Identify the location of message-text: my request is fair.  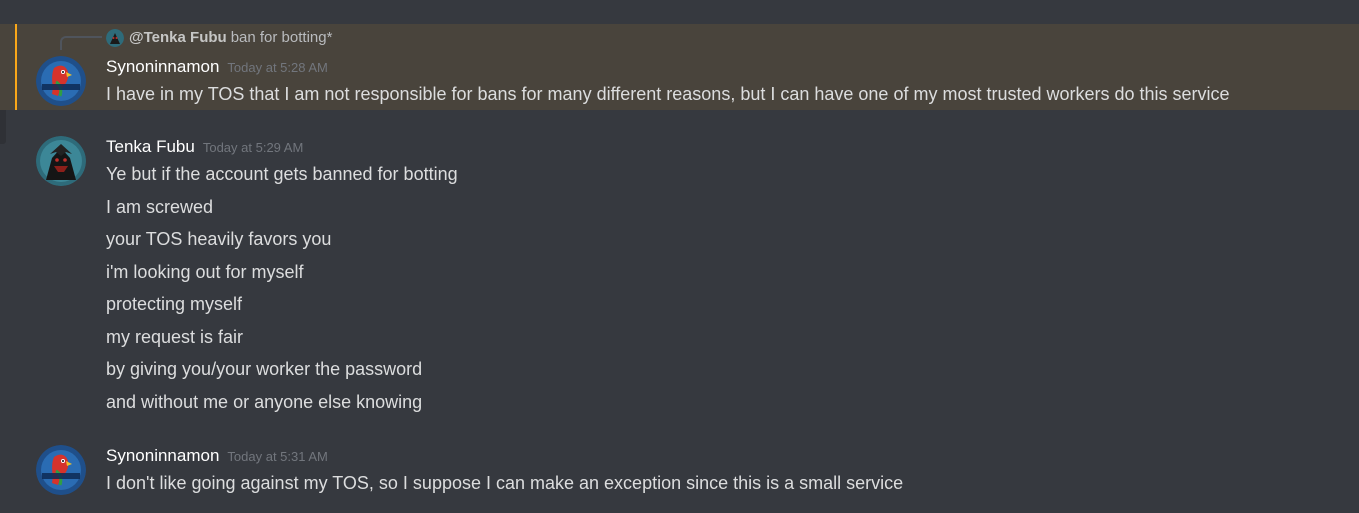
(175, 337).